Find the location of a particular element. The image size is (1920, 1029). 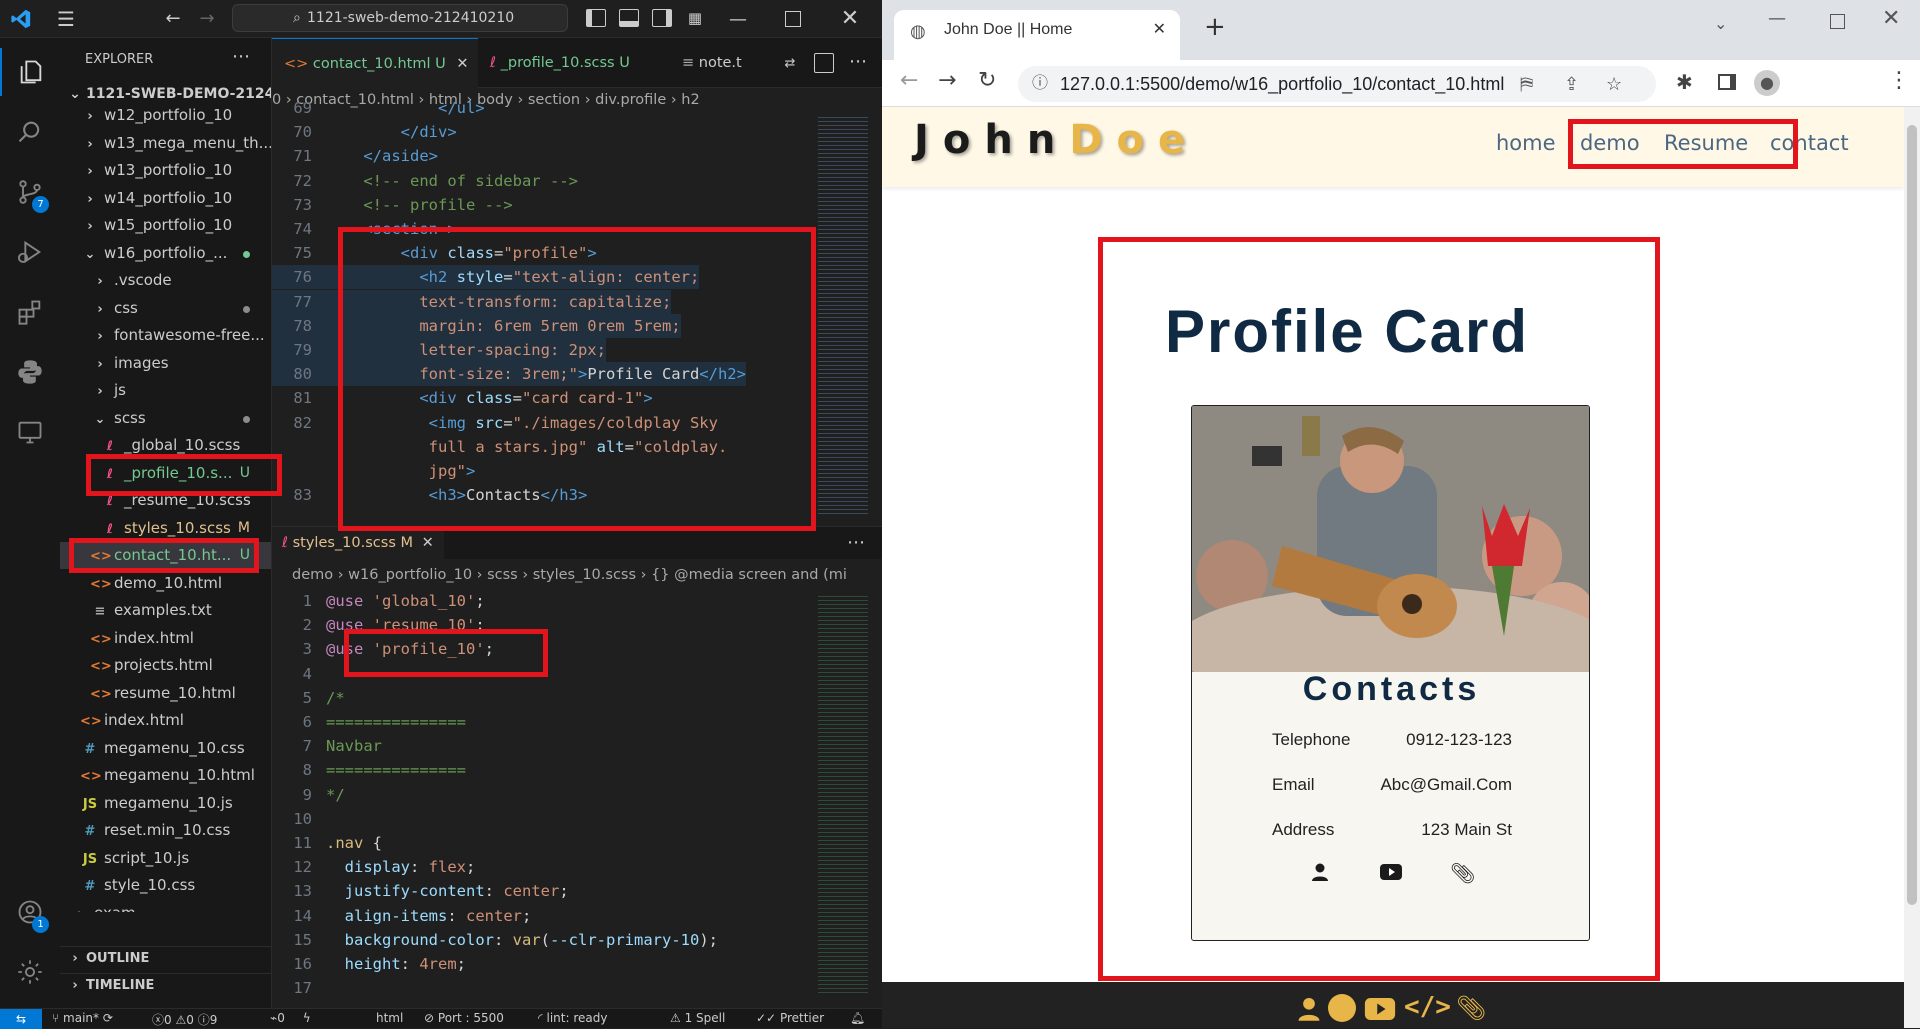

nav-link-demo: demo is located at coordinates (1610, 143).